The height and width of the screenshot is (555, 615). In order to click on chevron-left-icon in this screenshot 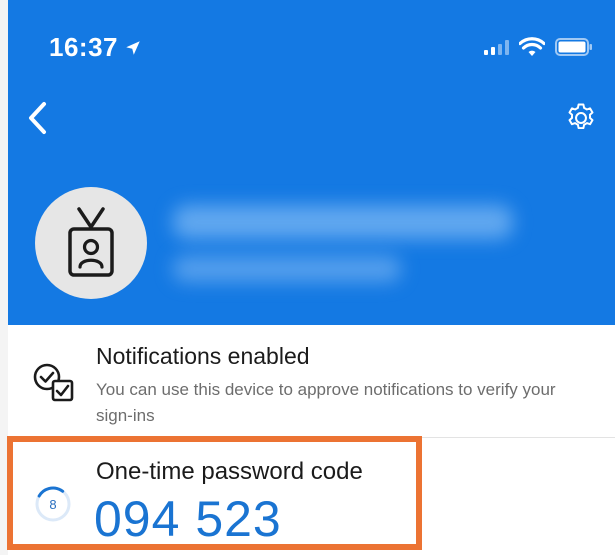, I will do `click(37, 118)`.